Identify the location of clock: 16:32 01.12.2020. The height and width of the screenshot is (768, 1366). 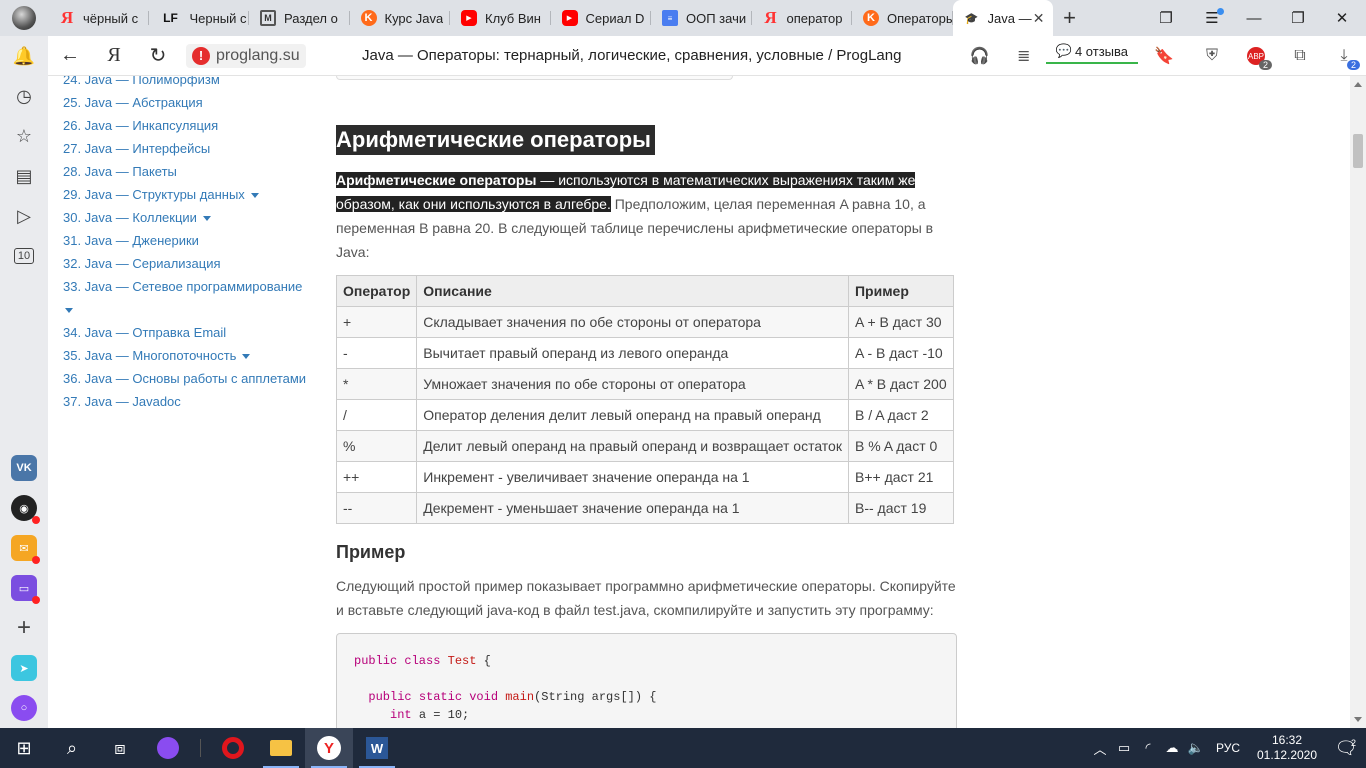
(1287, 748).